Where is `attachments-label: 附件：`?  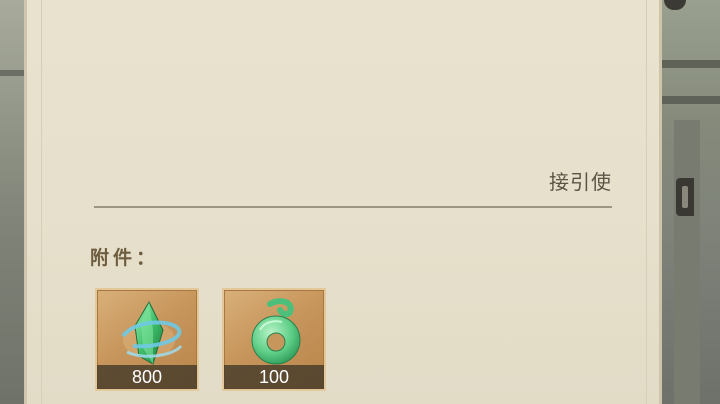 attachments-label: 附件： is located at coordinates (125, 258).